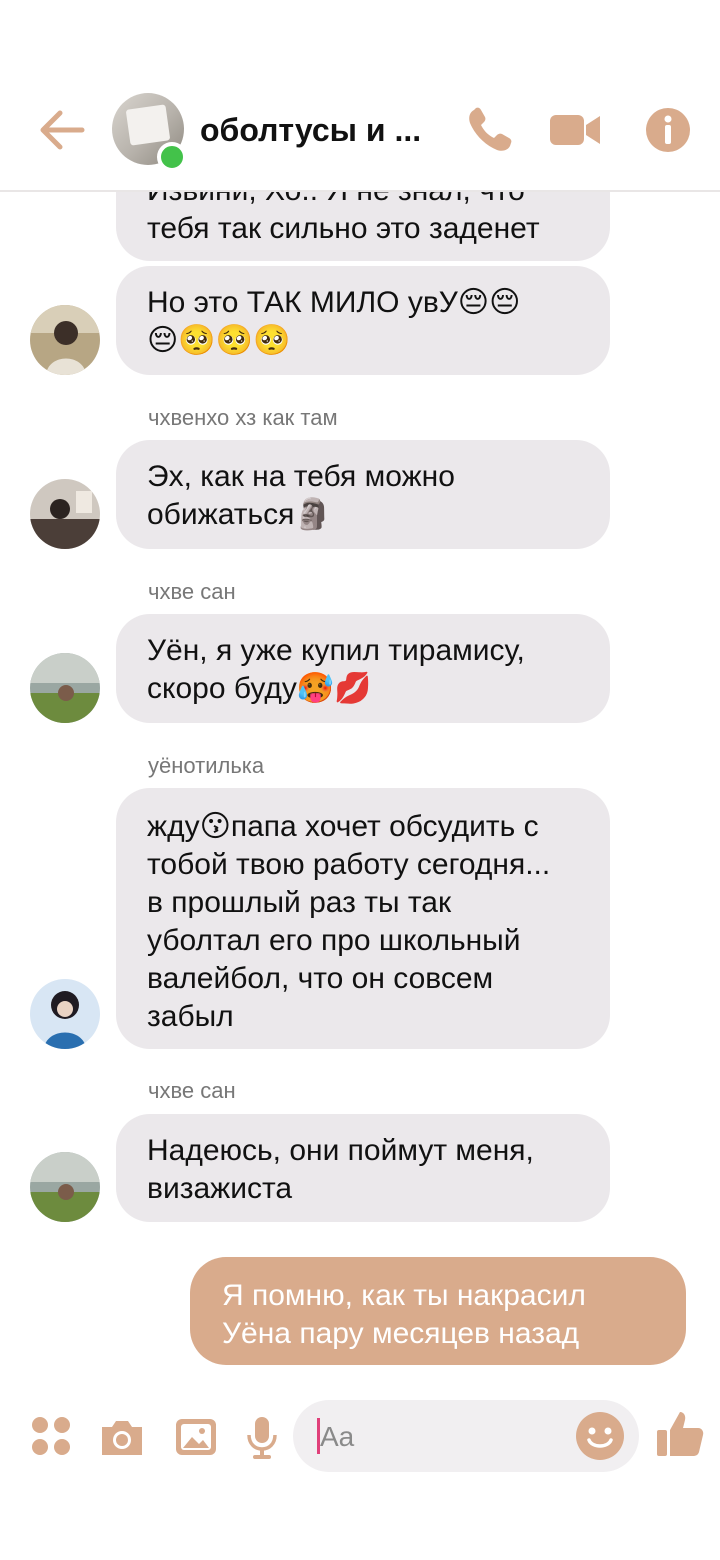  Describe the element at coordinates (219, 340) in the screenshot. I see `message-line: 😔🥺🥺🥺` at that location.